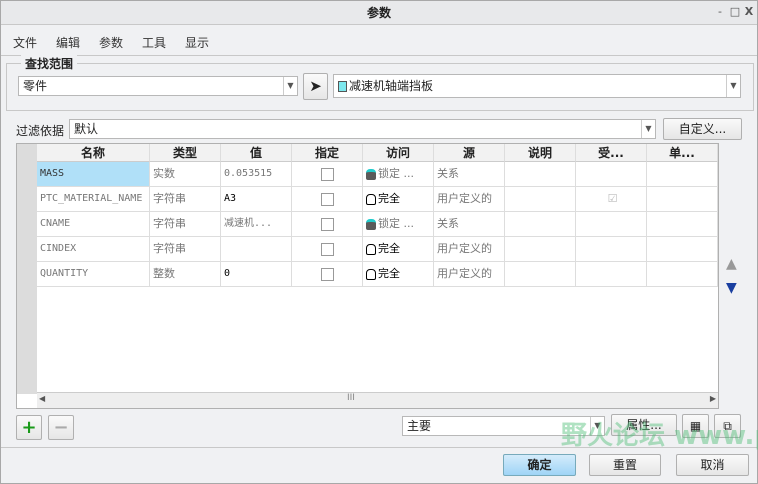 This screenshot has height=484, width=758. What do you see at coordinates (27, 269) in the screenshot?
I see `row-header-column` at bounding box center [27, 269].